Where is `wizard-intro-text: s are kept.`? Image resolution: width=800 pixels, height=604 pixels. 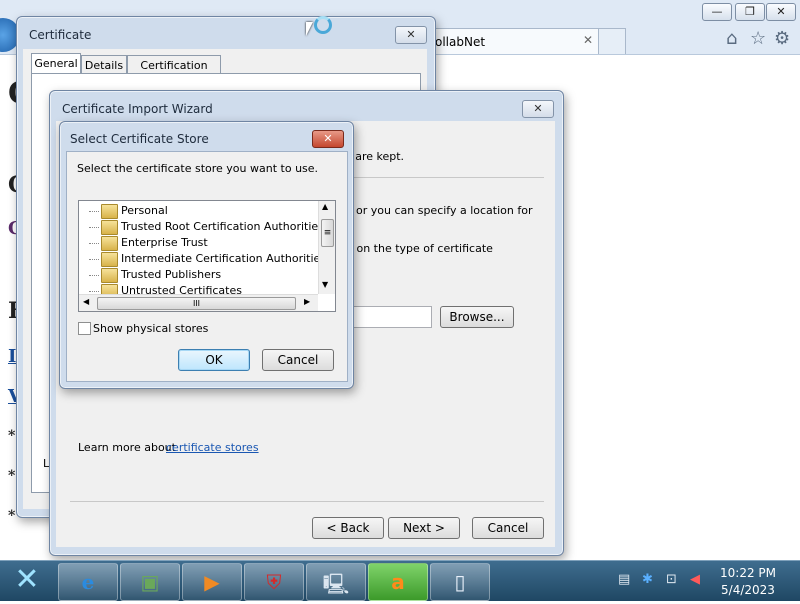 wizard-intro-text: s are kept. is located at coordinates (375, 156).